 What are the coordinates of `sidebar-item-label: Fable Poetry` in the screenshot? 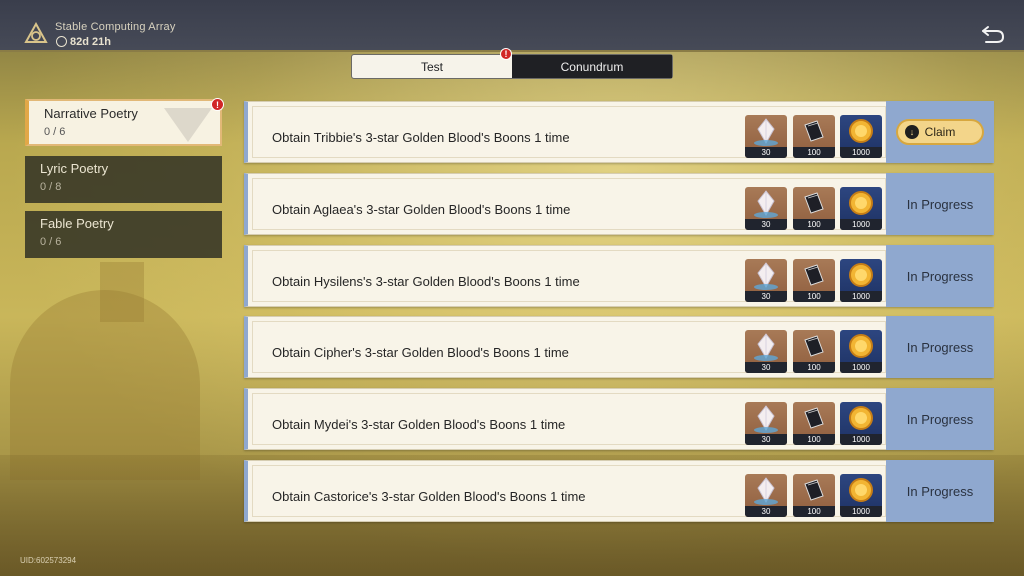 It's located at (77, 223).